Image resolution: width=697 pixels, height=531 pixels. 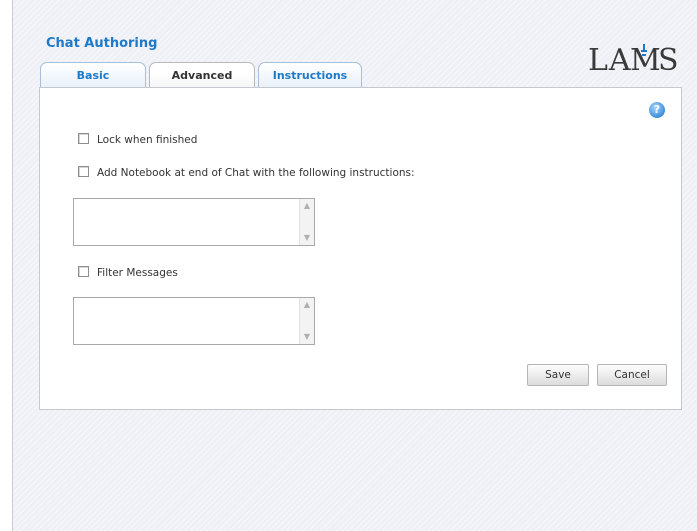 What do you see at coordinates (310, 75) in the screenshot?
I see `tab-instructions: Instructions` at bounding box center [310, 75].